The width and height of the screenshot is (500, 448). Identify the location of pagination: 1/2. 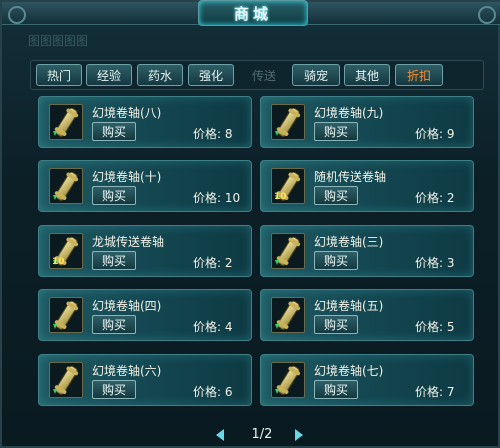
(251, 436).